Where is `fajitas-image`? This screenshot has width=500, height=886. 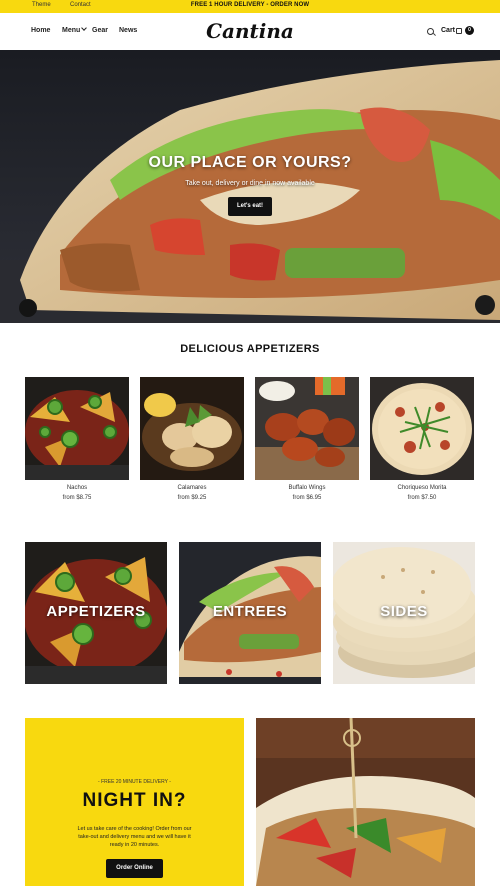
fajitas-image is located at coordinates (365, 802).